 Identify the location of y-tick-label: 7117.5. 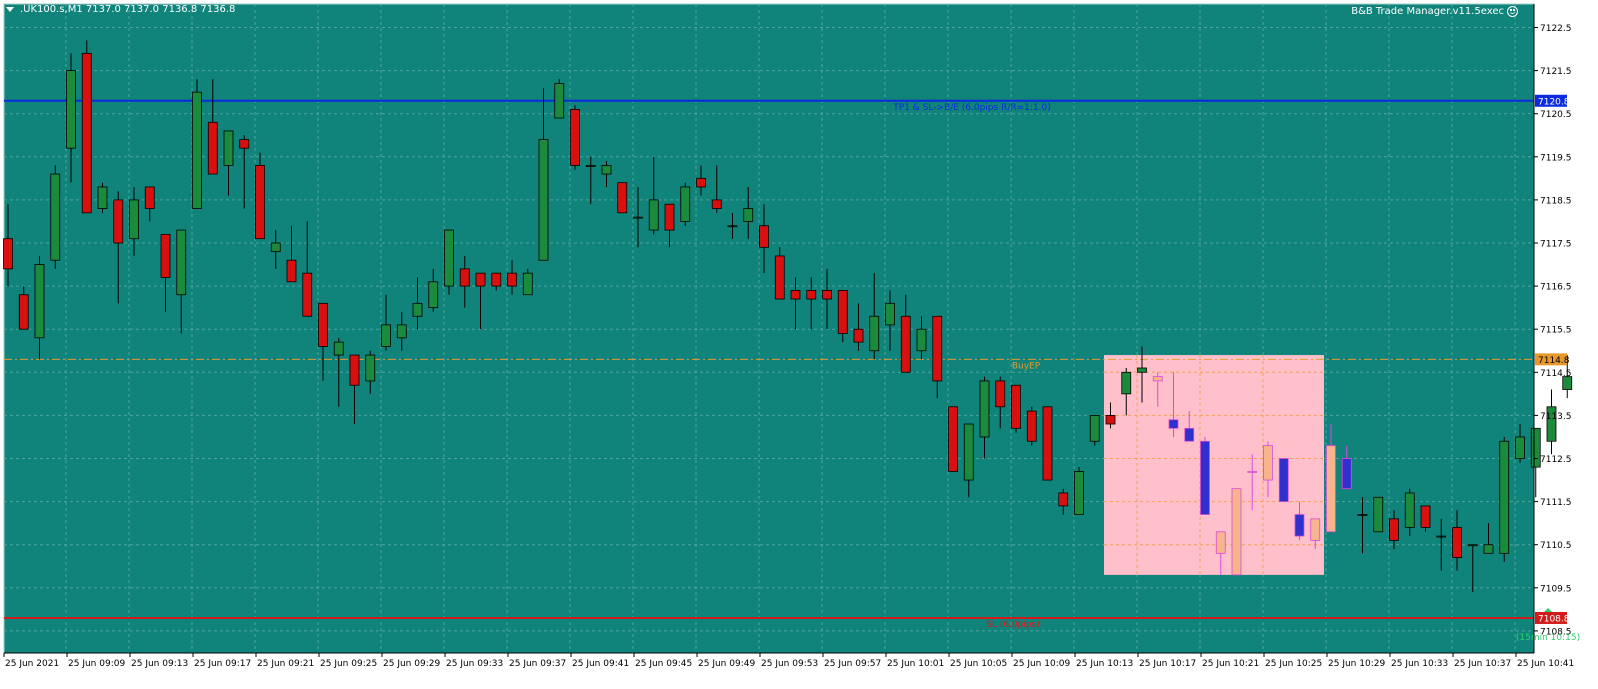
(1556, 245).